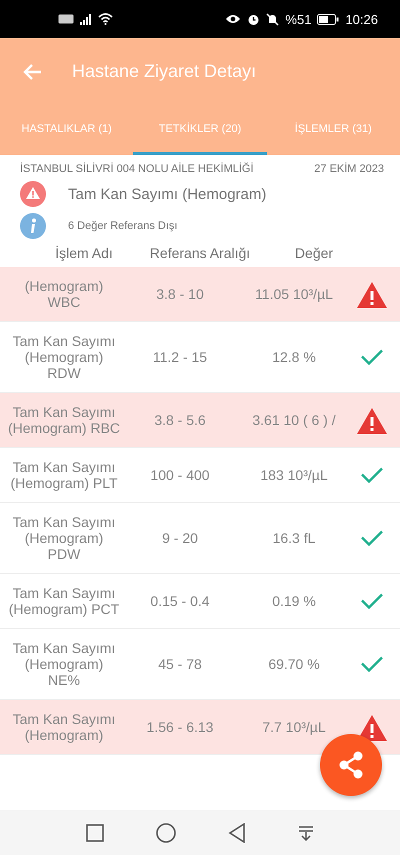 This screenshot has width=400, height=855. What do you see at coordinates (233, 19) in the screenshot?
I see `eye-icon` at bounding box center [233, 19].